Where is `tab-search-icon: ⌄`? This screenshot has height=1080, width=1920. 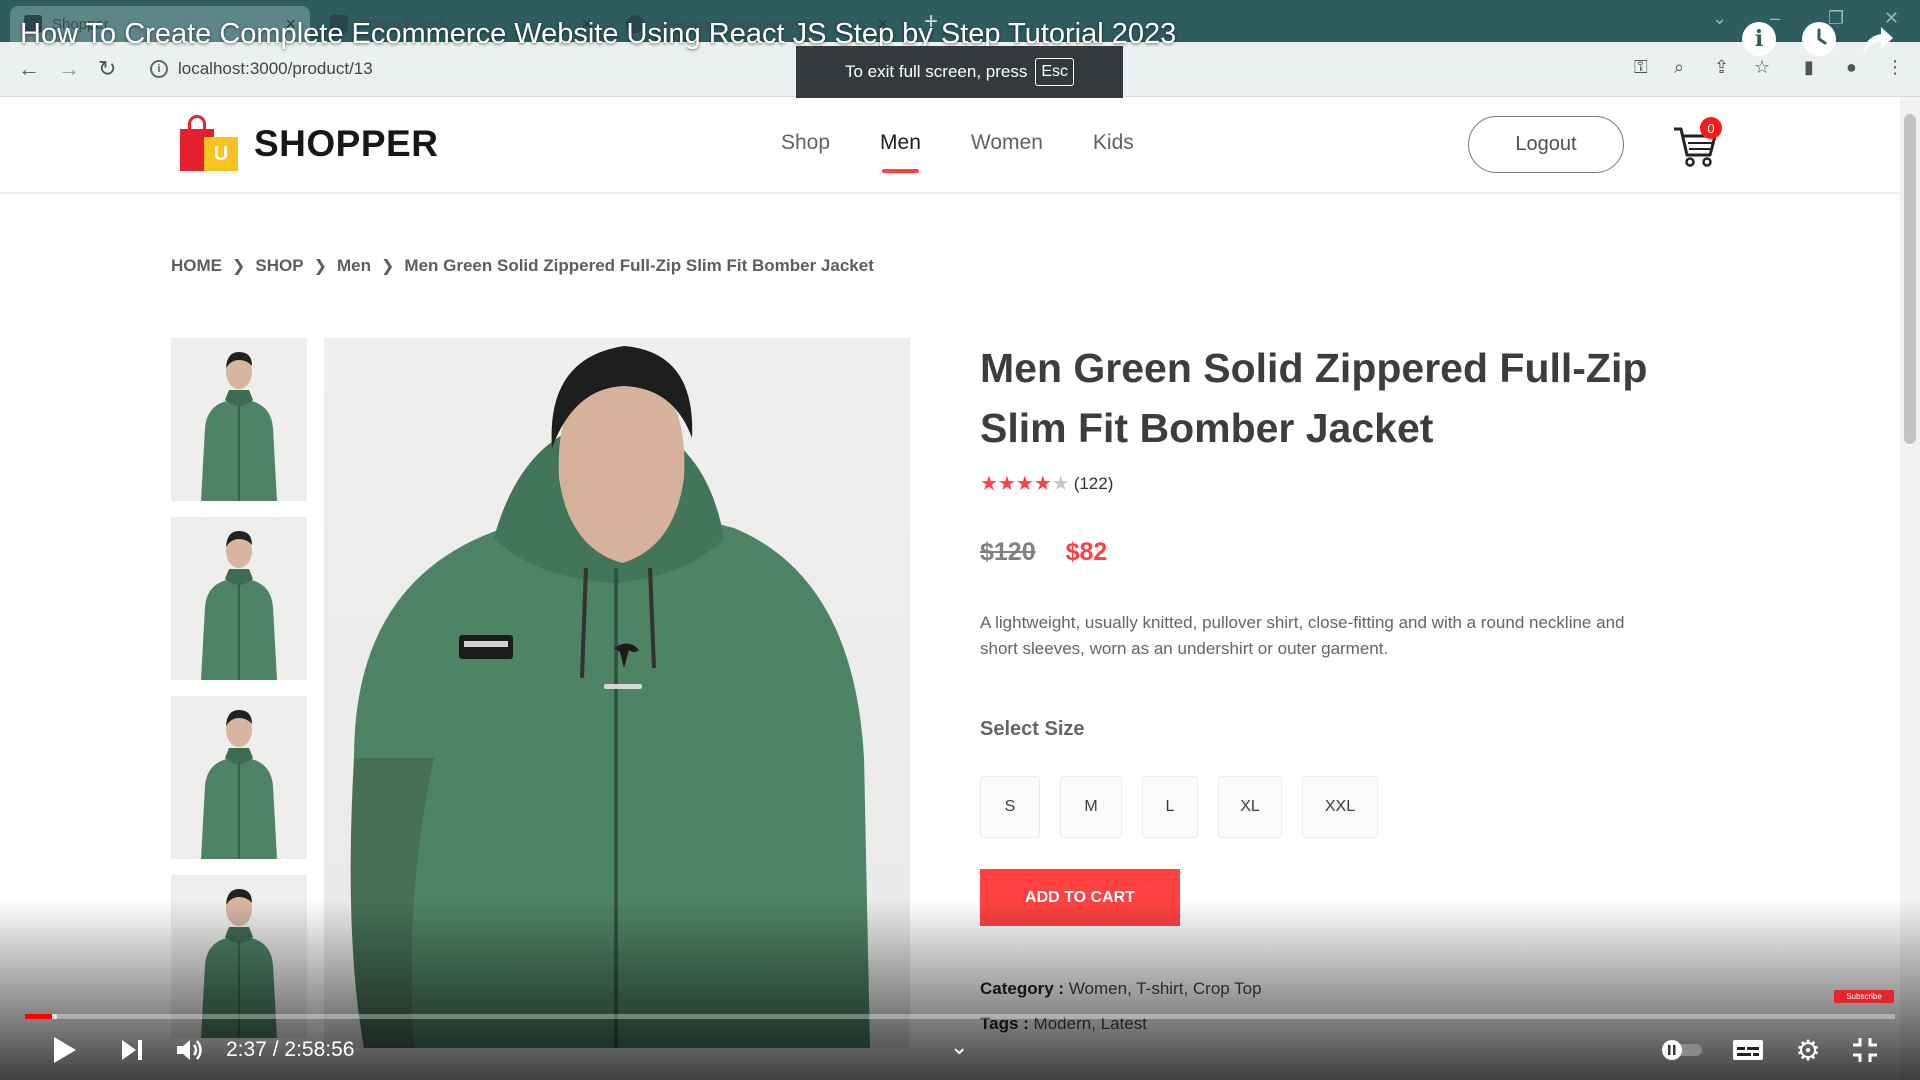
tab-search-icon: ⌄ is located at coordinates (1719, 18).